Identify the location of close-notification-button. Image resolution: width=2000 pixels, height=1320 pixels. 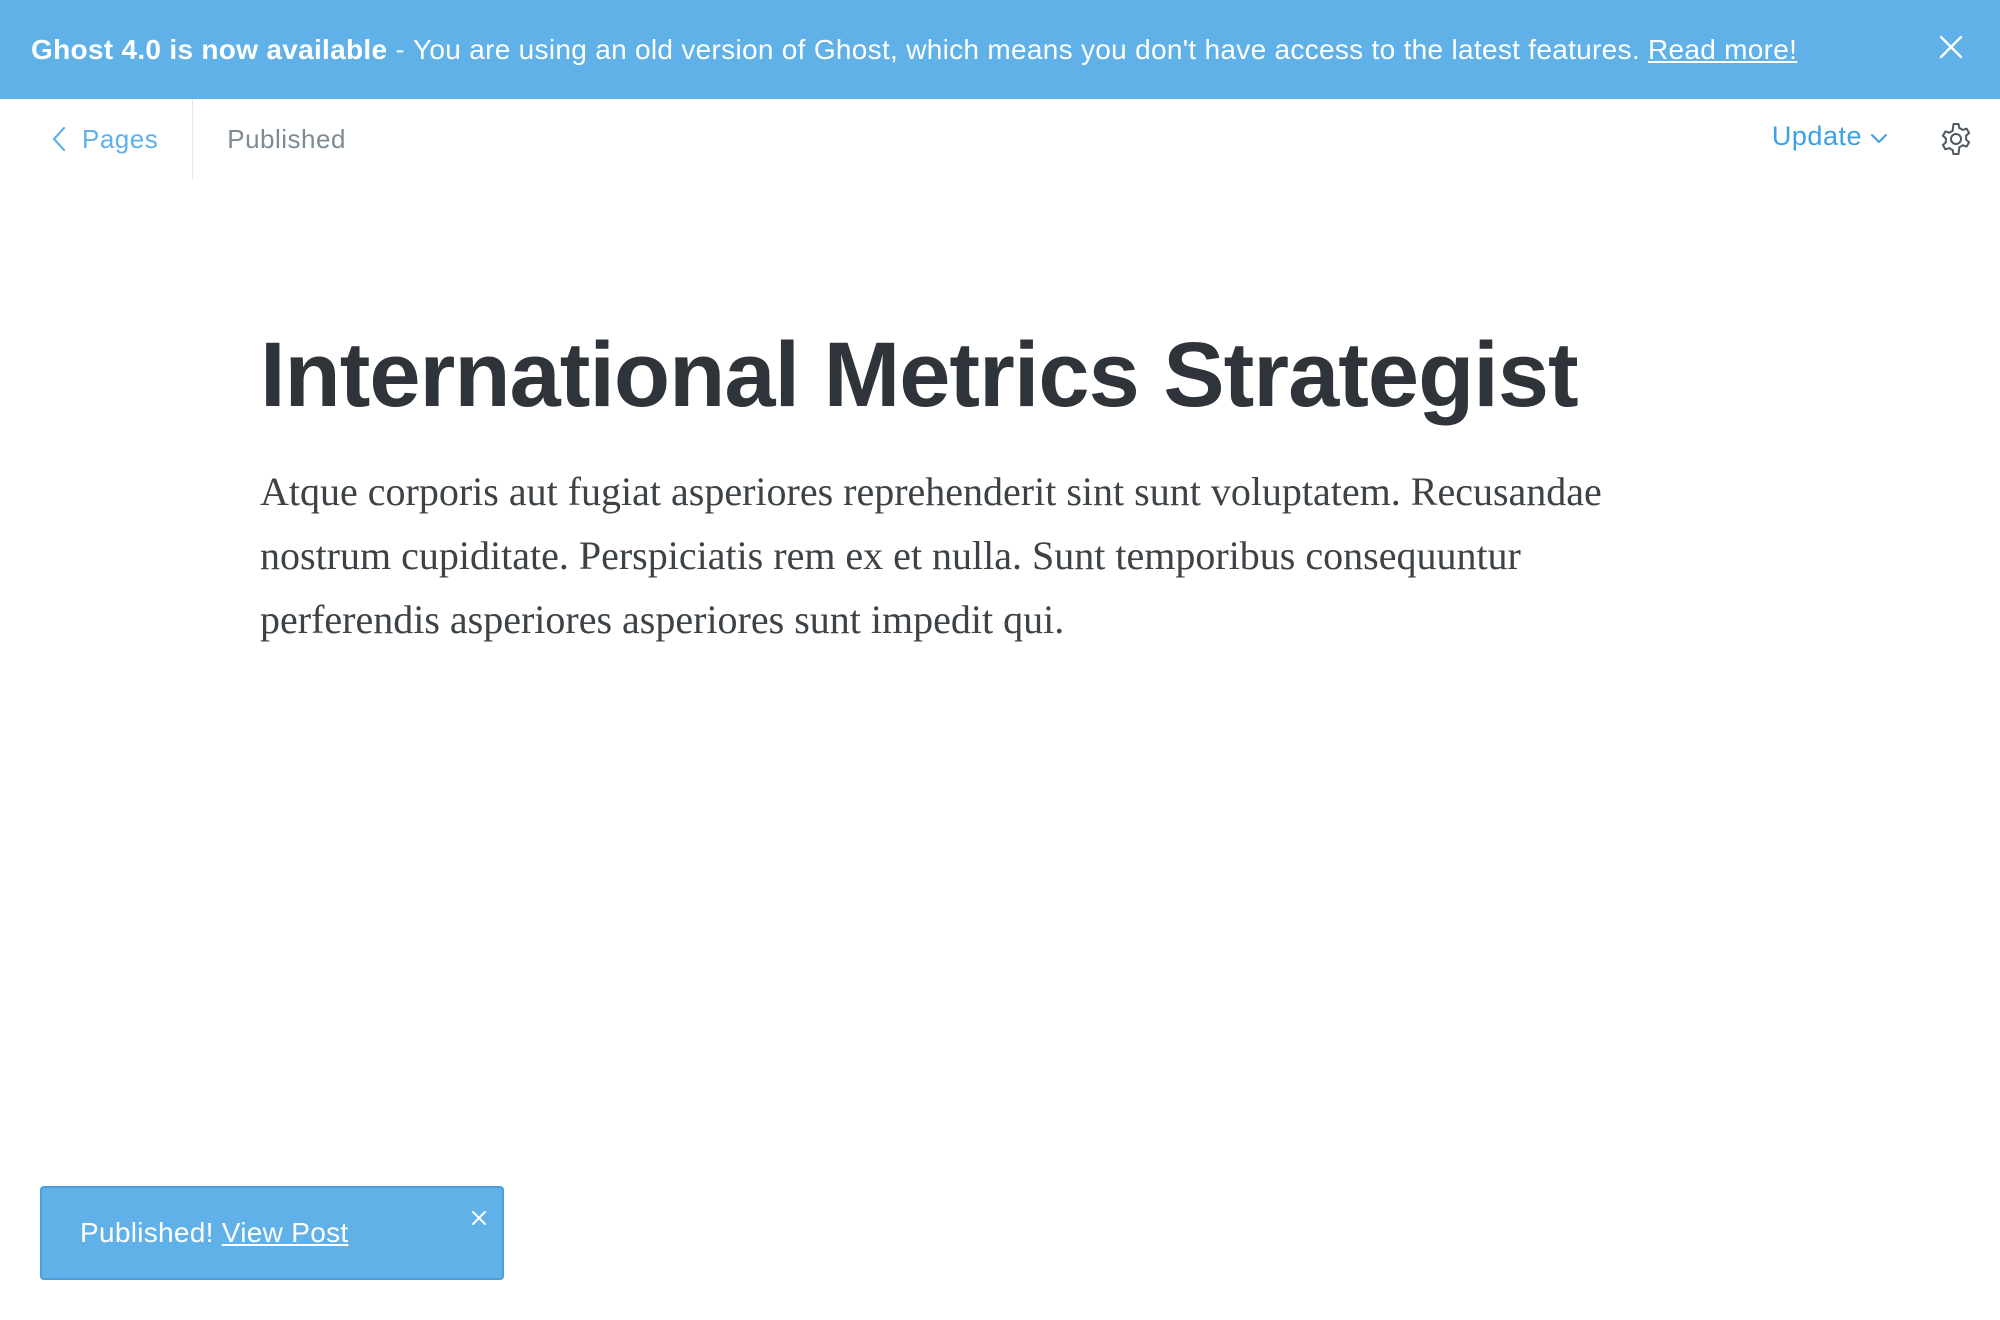
(479, 1213).